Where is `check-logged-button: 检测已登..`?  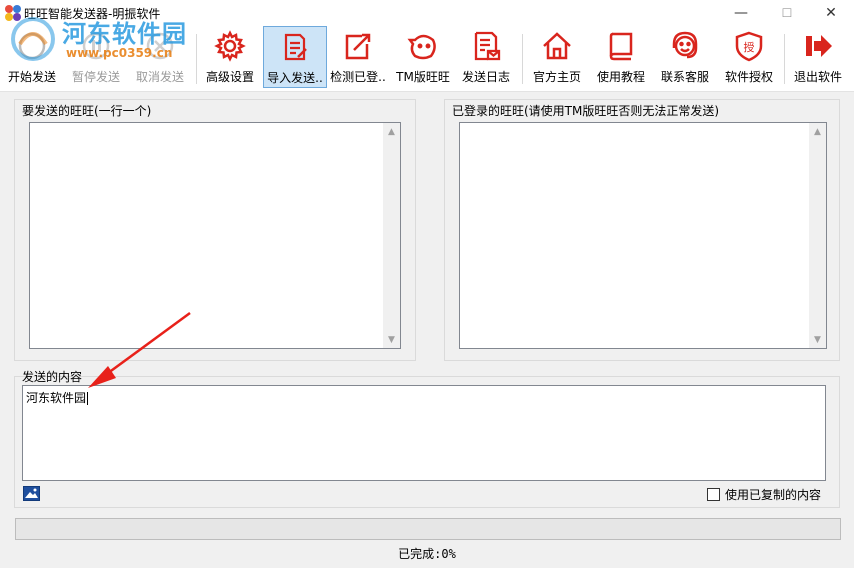 check-logged-button: 检测已登.. is located at coordinates (358, 57).